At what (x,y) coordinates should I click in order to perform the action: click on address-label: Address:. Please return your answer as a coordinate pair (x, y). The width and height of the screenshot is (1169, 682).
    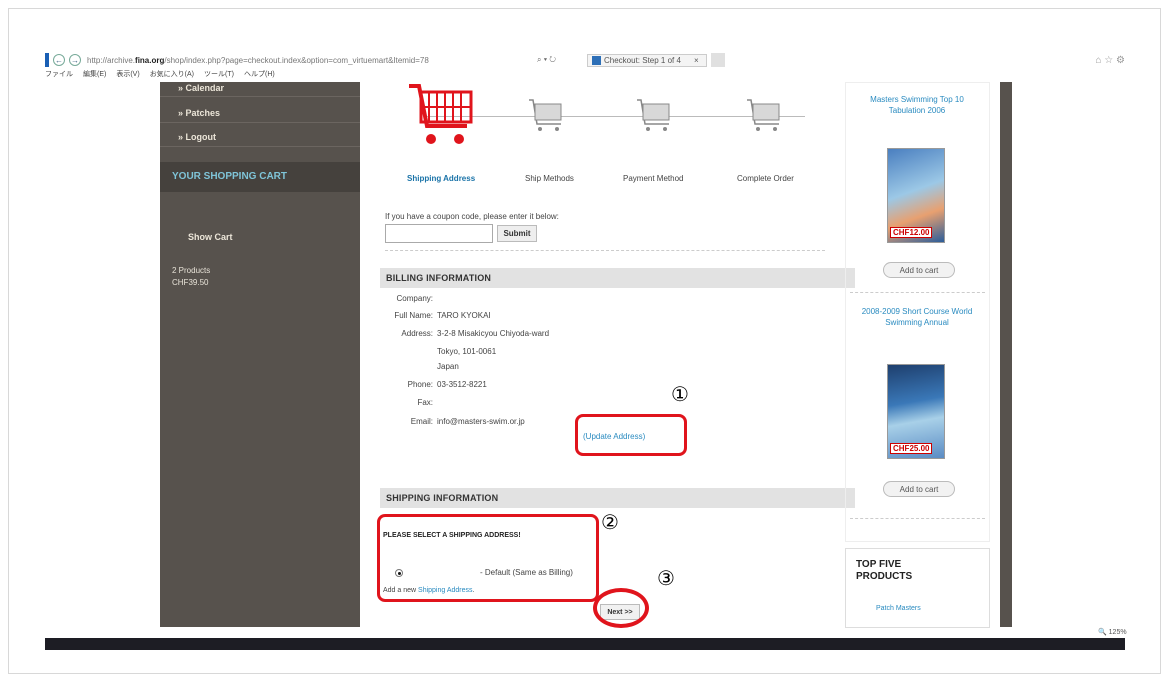
    Looking at the image, I should click on (417, 333).